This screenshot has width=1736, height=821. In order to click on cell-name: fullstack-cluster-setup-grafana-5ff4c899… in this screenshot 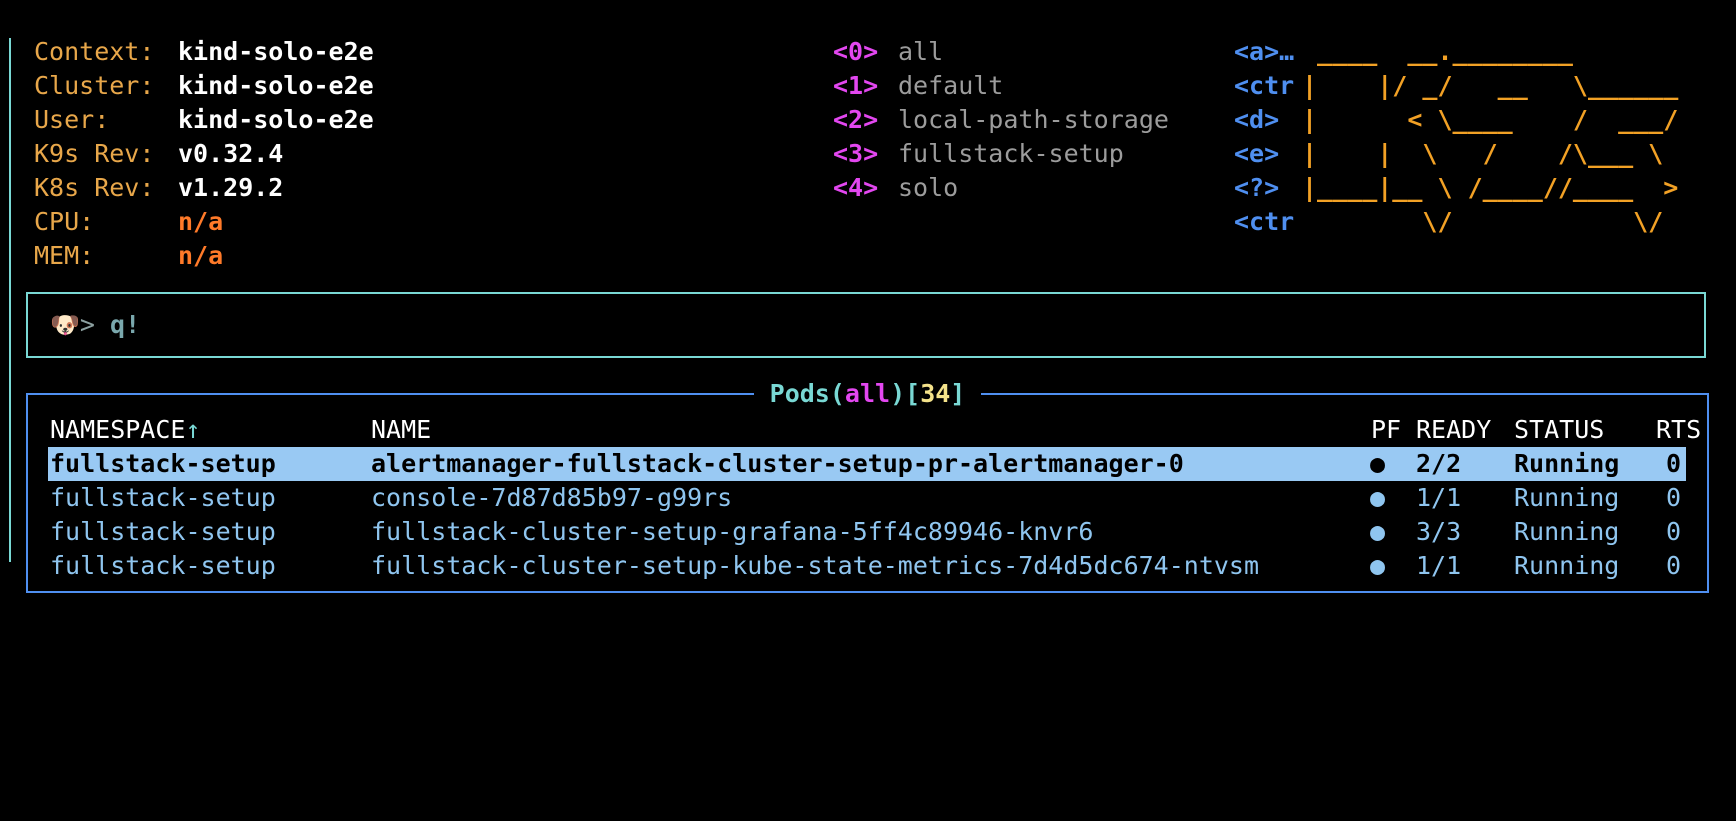, I will do `click(732, 531)`.